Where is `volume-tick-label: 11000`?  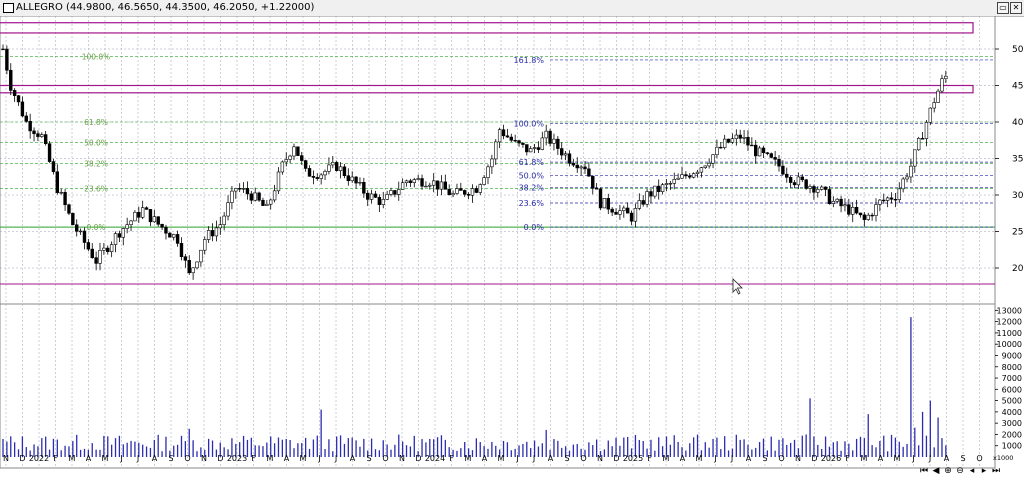 volume-tick-label: 11000 is located at coordinates (1009, 333).